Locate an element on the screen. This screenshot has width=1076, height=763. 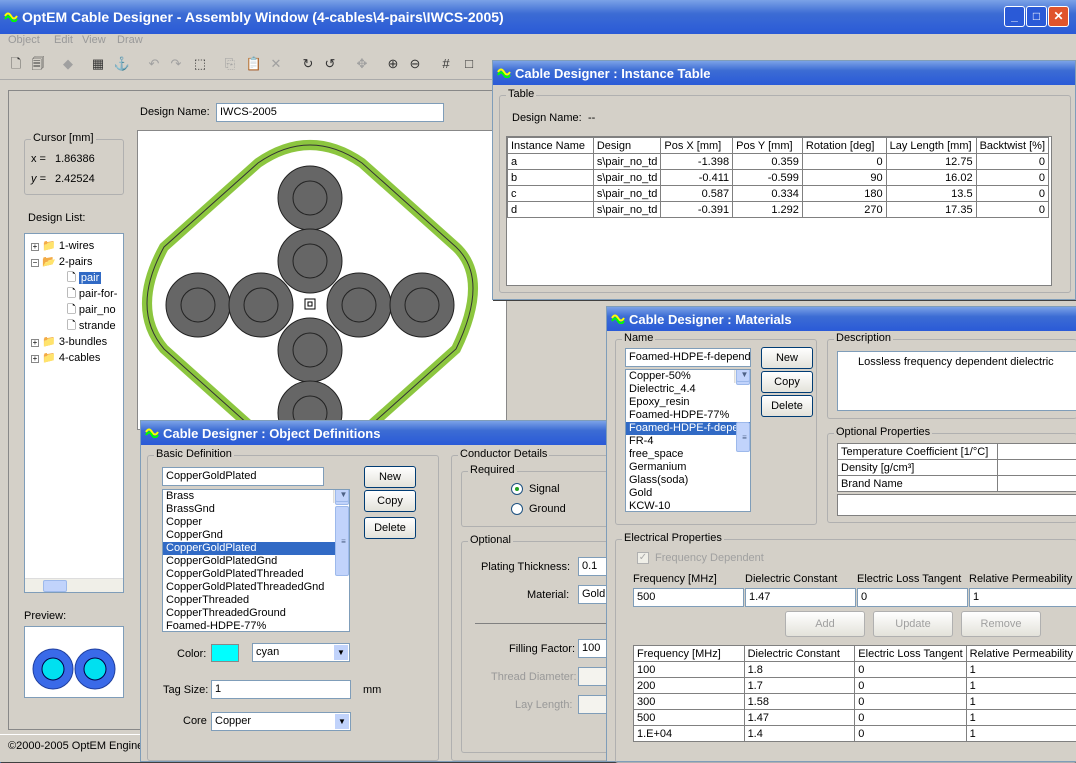
table-cell: 300 is located at coordinates (689, 702).